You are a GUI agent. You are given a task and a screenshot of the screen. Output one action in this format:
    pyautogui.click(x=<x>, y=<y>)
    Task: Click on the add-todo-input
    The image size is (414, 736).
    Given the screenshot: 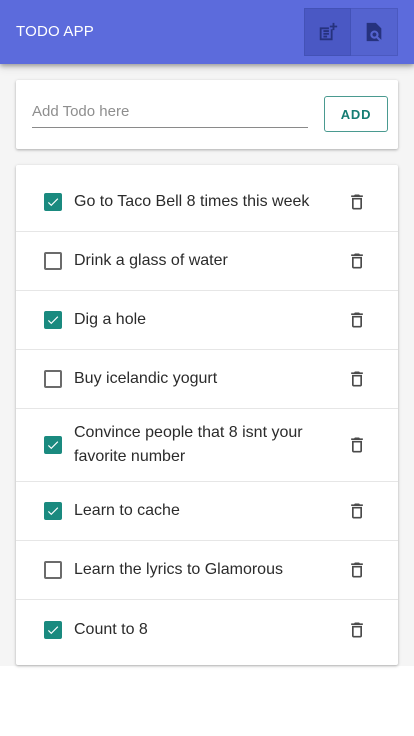 What is the action you would take?
    pyautogui.click(x=170, y=112)
    